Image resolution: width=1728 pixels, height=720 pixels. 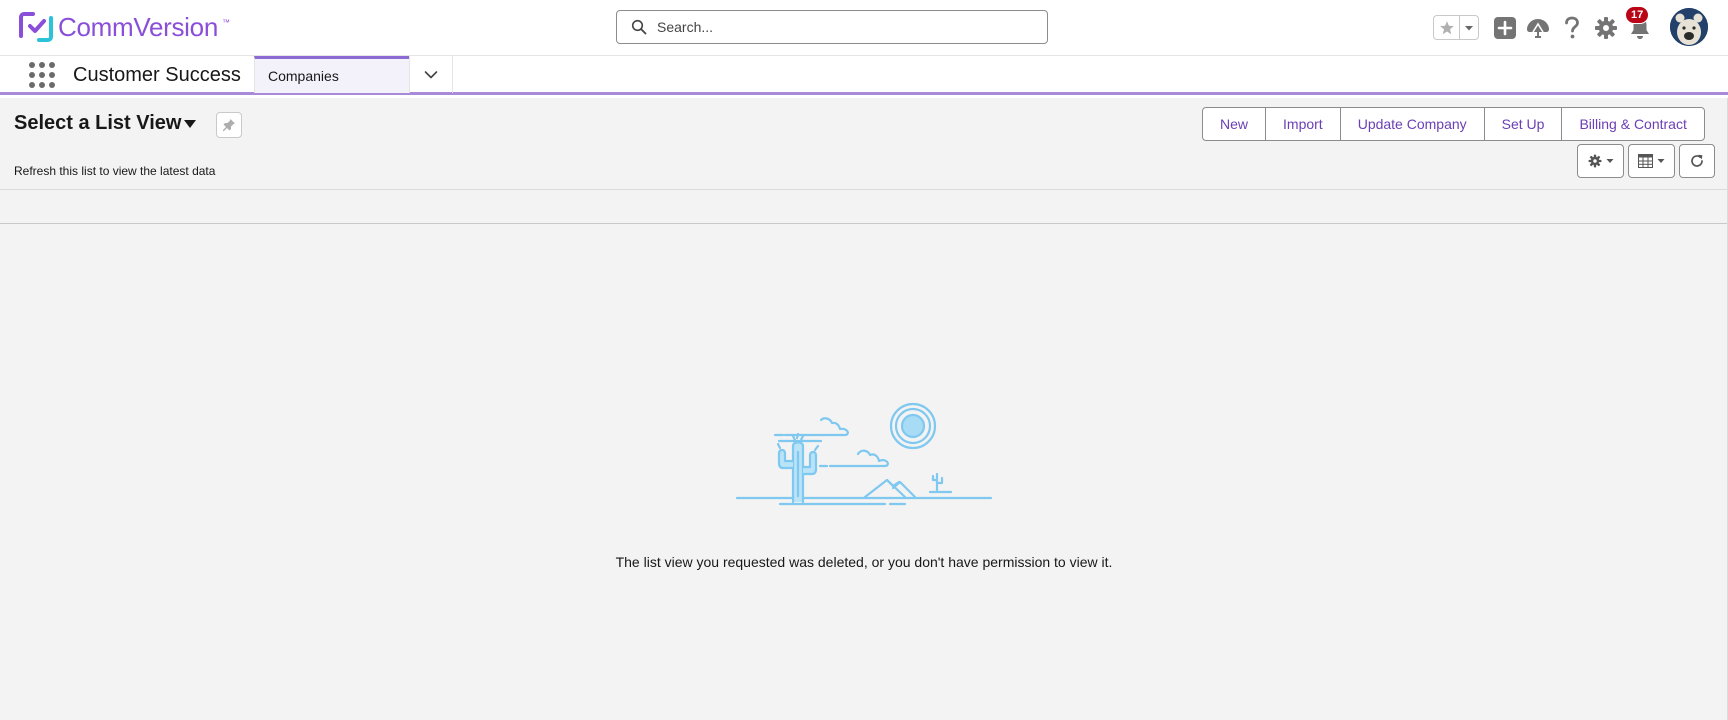 I want to click on list-settings-gear-icon, so click(x=1594, y=161).